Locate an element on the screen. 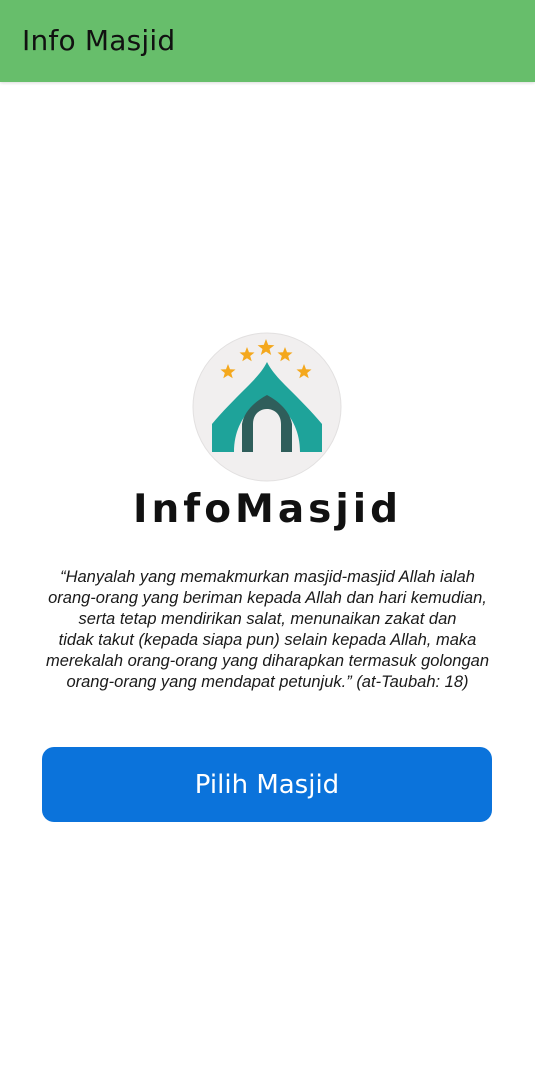 The image size is (535, 1072). brand-name: InfoMasjid is located at coordinates (267, 509).